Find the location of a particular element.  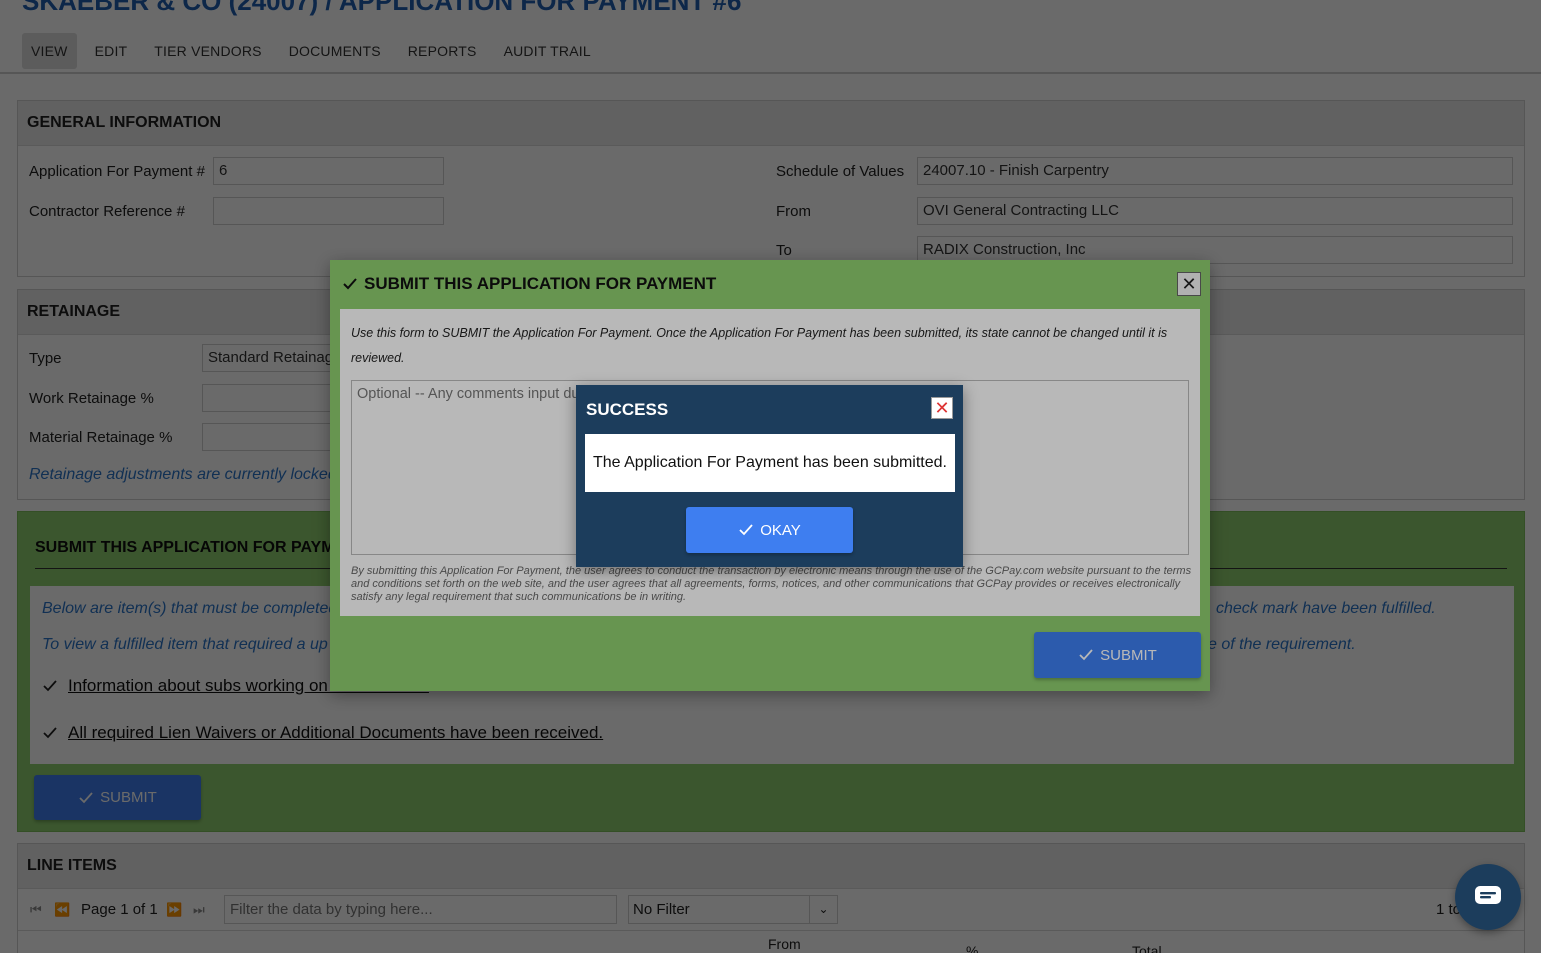

chat-icon is located at coordinates (1488, 895).